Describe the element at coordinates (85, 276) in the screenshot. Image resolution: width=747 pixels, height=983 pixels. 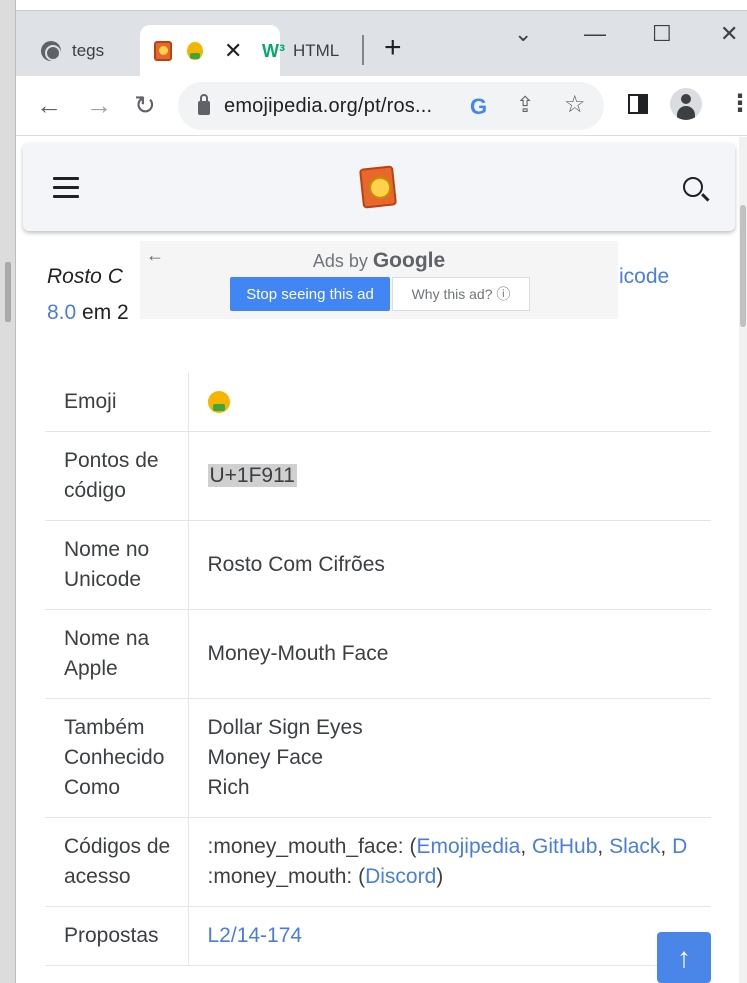
I see `intro-text: Rosto C` at that location.